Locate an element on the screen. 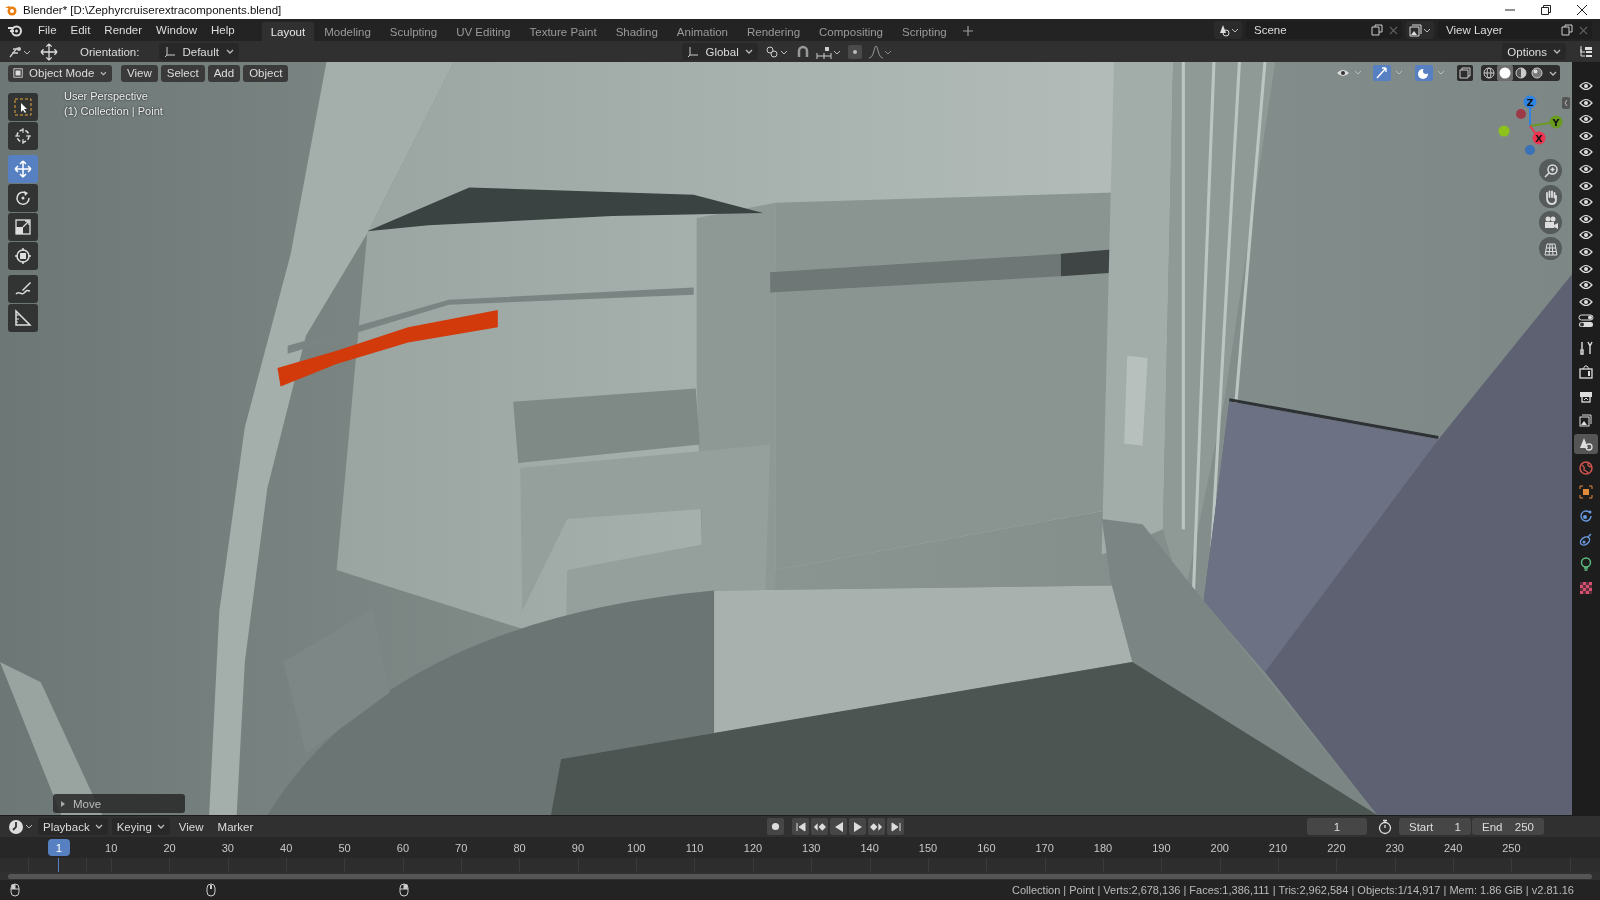 Image resolution: width=1600 pixels, height=900 pixels. options-dropdown: Options is located at coordinates (1534, 51).